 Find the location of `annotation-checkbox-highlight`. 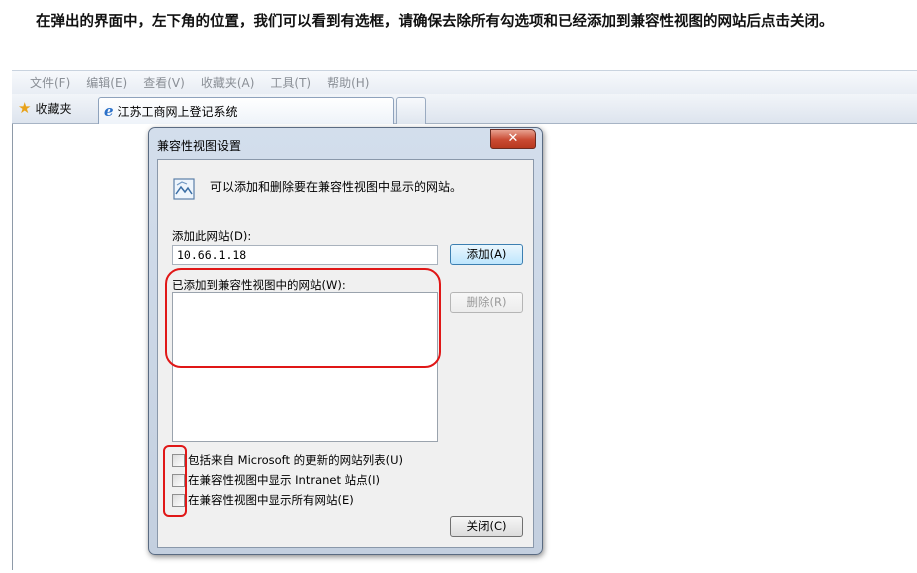

annotation-checkbox-highlight is located at coordinates (175, 481).